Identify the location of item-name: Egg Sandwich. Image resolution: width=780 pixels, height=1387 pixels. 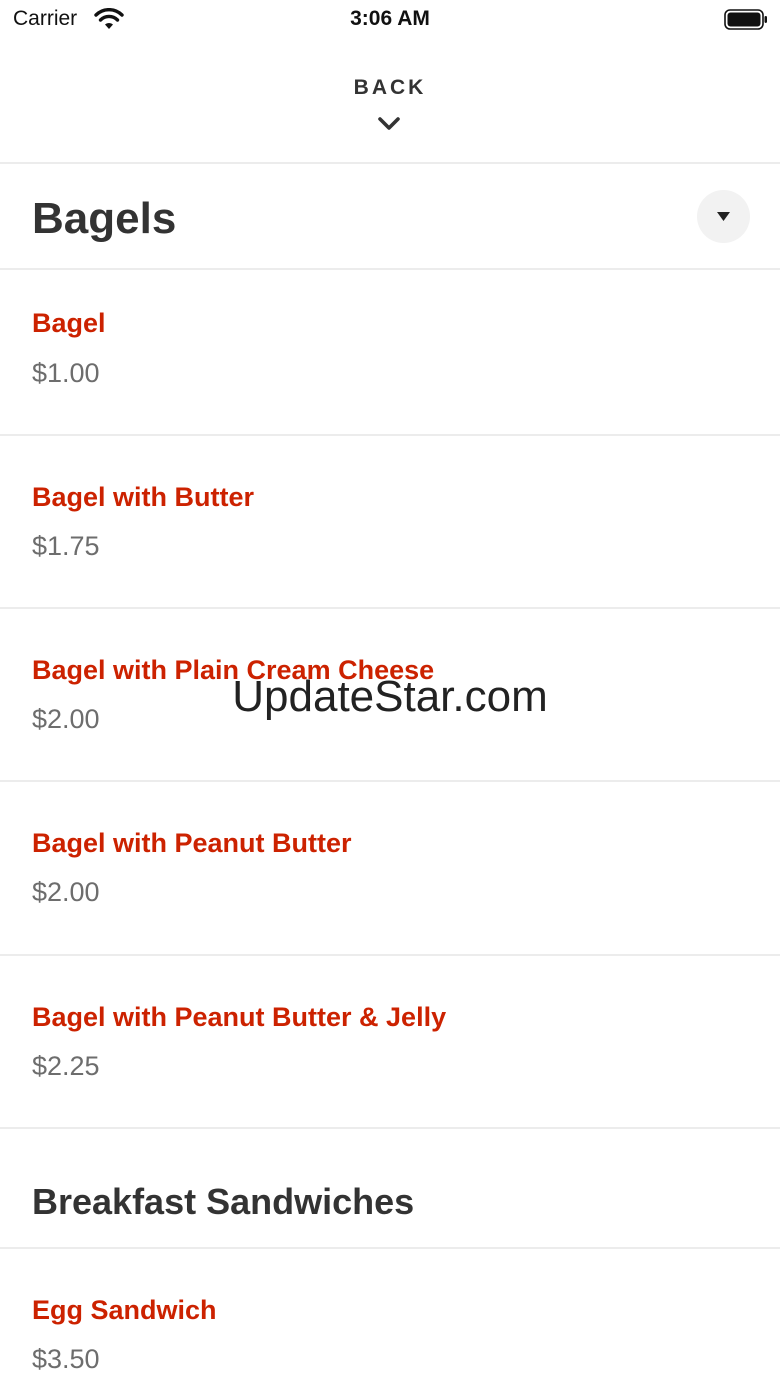
(124, 1310).